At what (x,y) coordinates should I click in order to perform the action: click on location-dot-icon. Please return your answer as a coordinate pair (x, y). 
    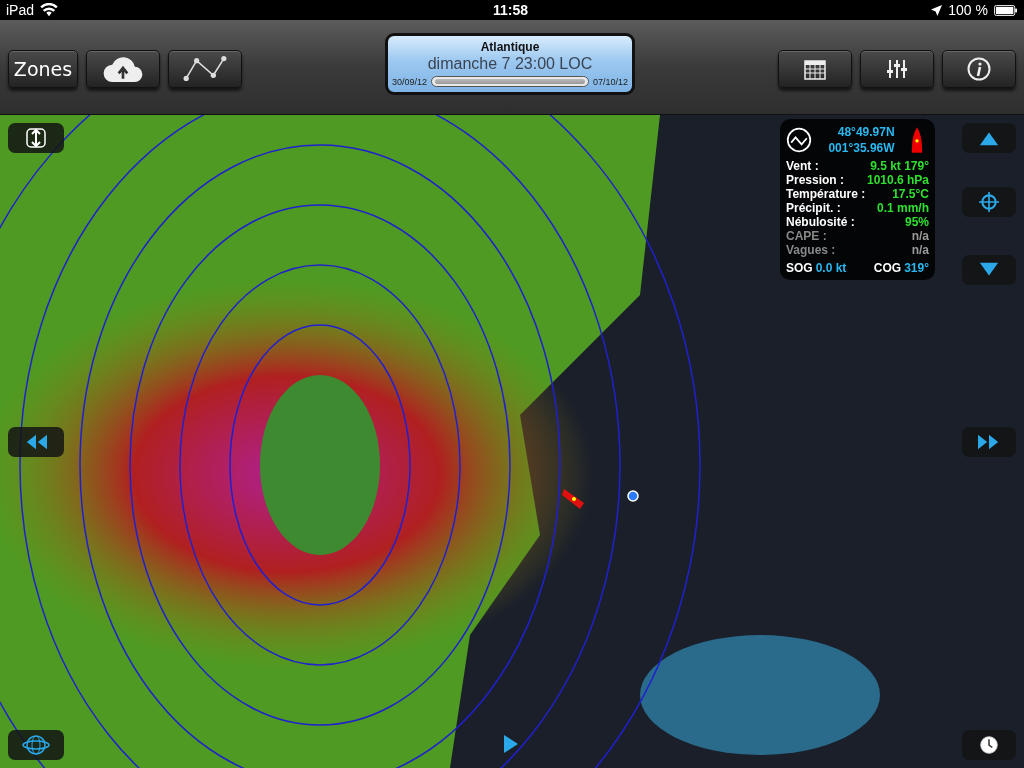
    Looking at the image, I should click on (633, 496).